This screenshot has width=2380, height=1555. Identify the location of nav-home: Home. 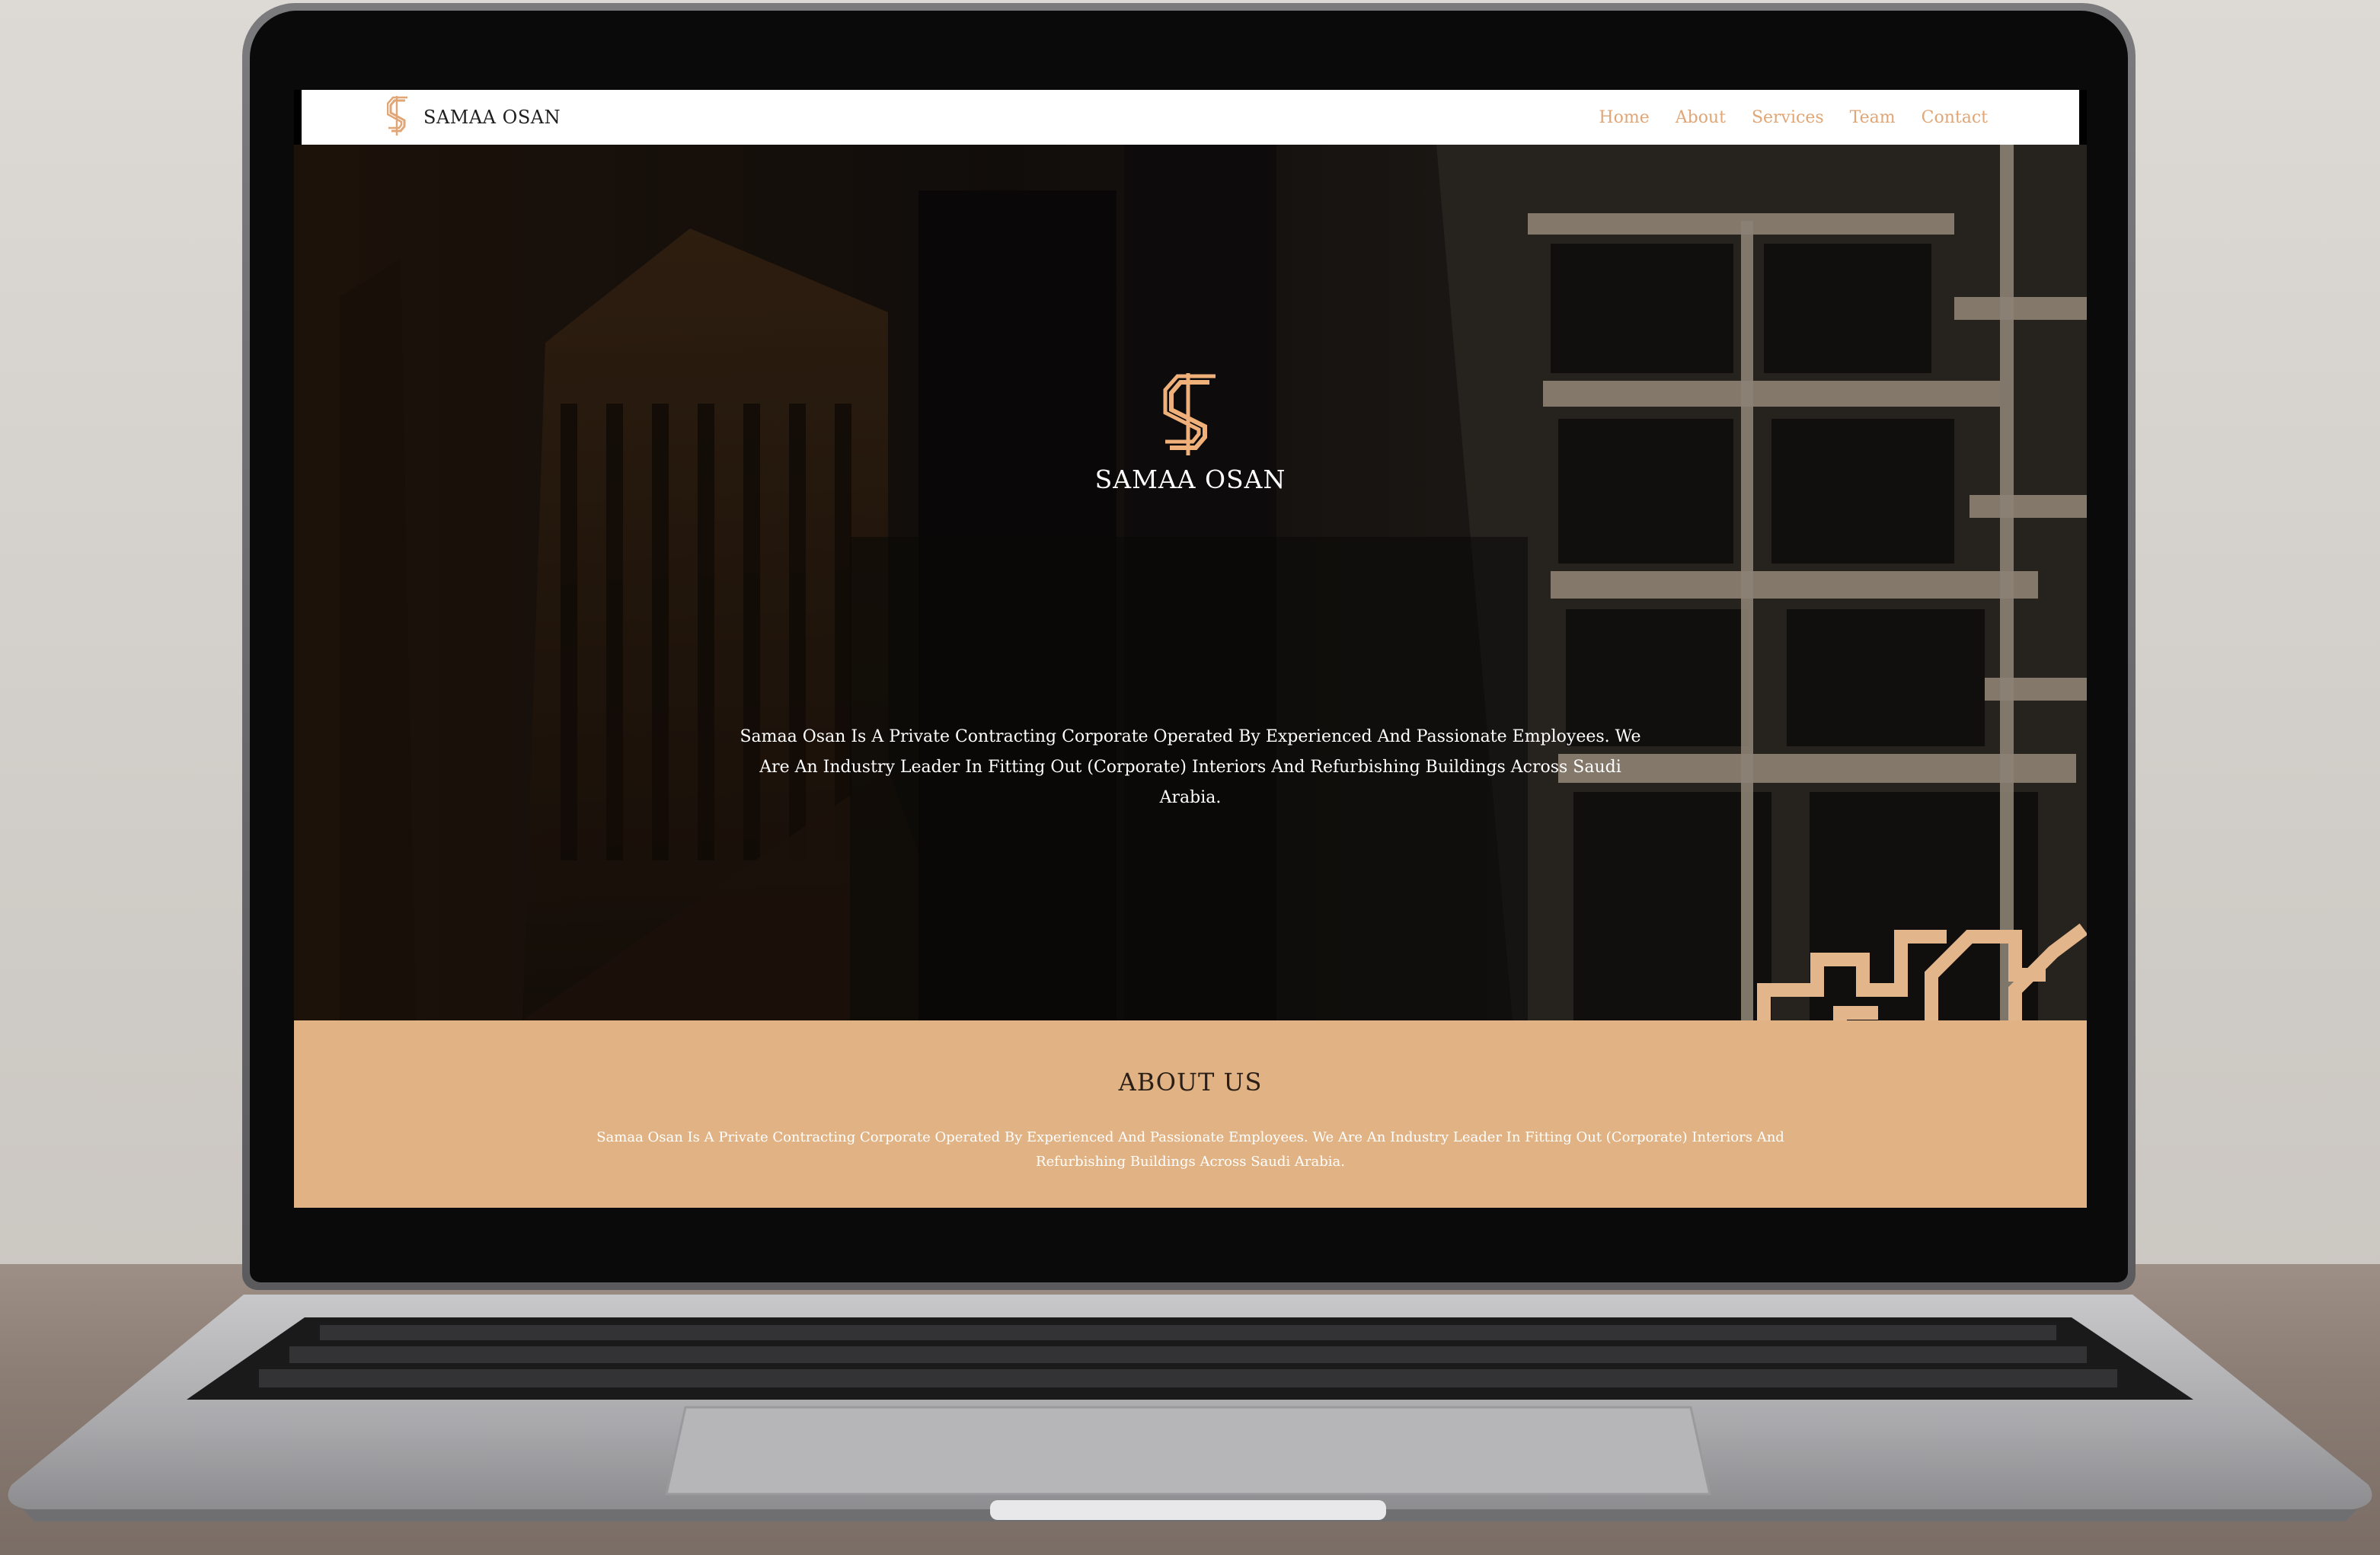
(1624, 117).